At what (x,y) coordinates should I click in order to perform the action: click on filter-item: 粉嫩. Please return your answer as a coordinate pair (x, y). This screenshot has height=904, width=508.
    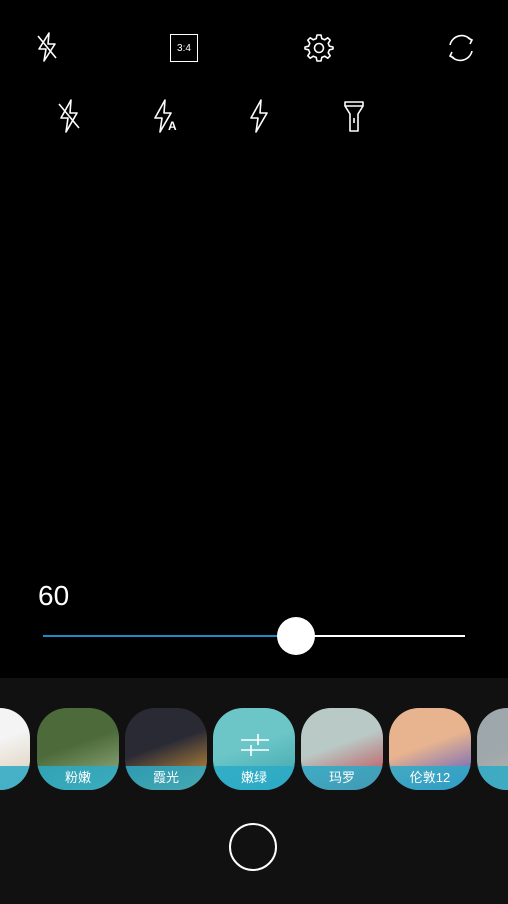
    Looking at the image, I should click on (78, 749).